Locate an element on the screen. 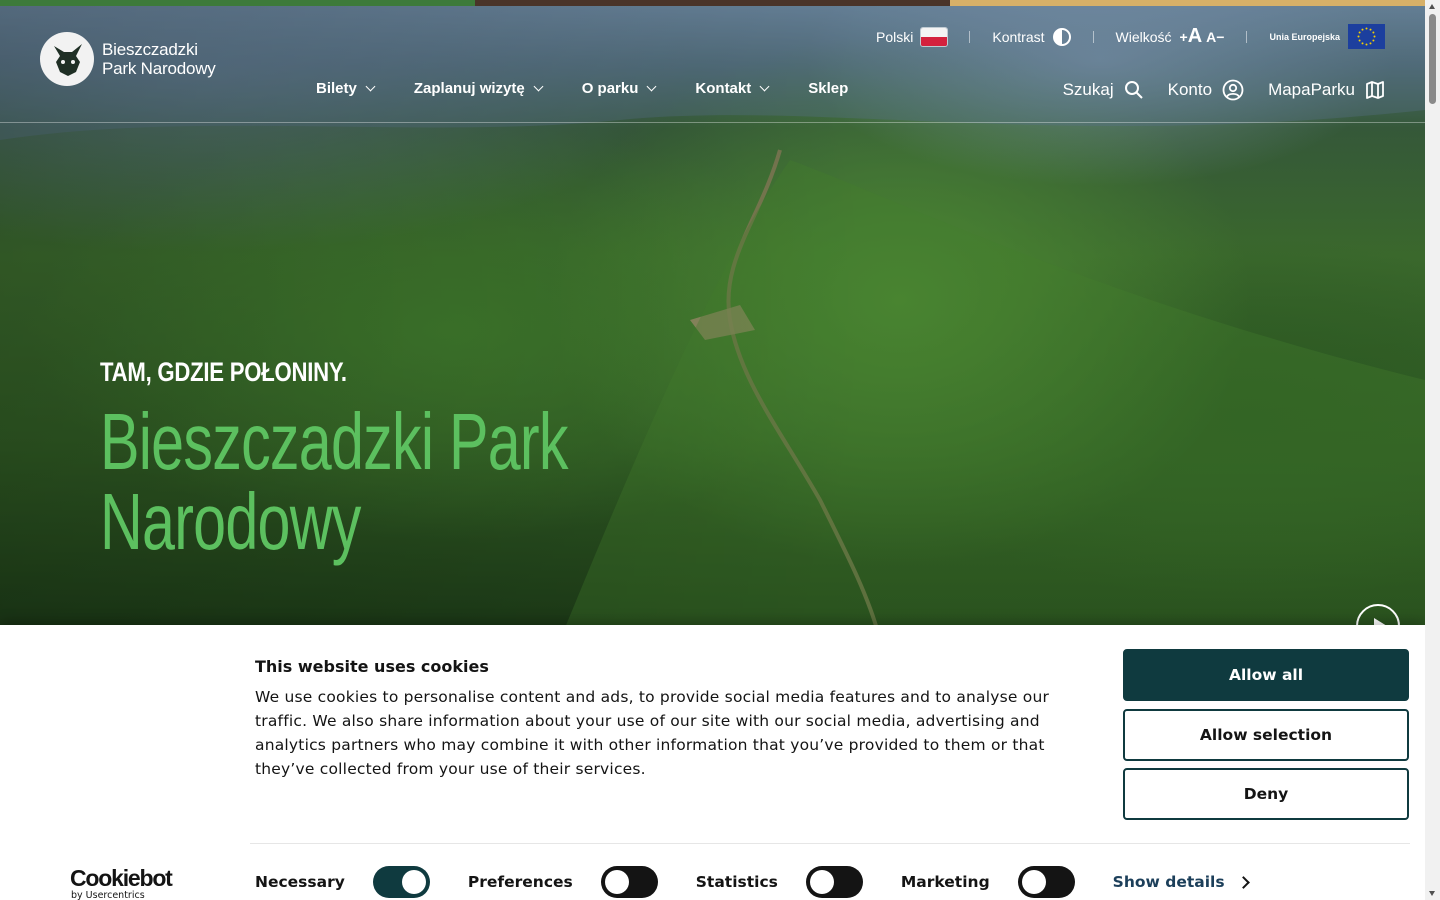  contrast-icon is located at coordinates (1061, 36).